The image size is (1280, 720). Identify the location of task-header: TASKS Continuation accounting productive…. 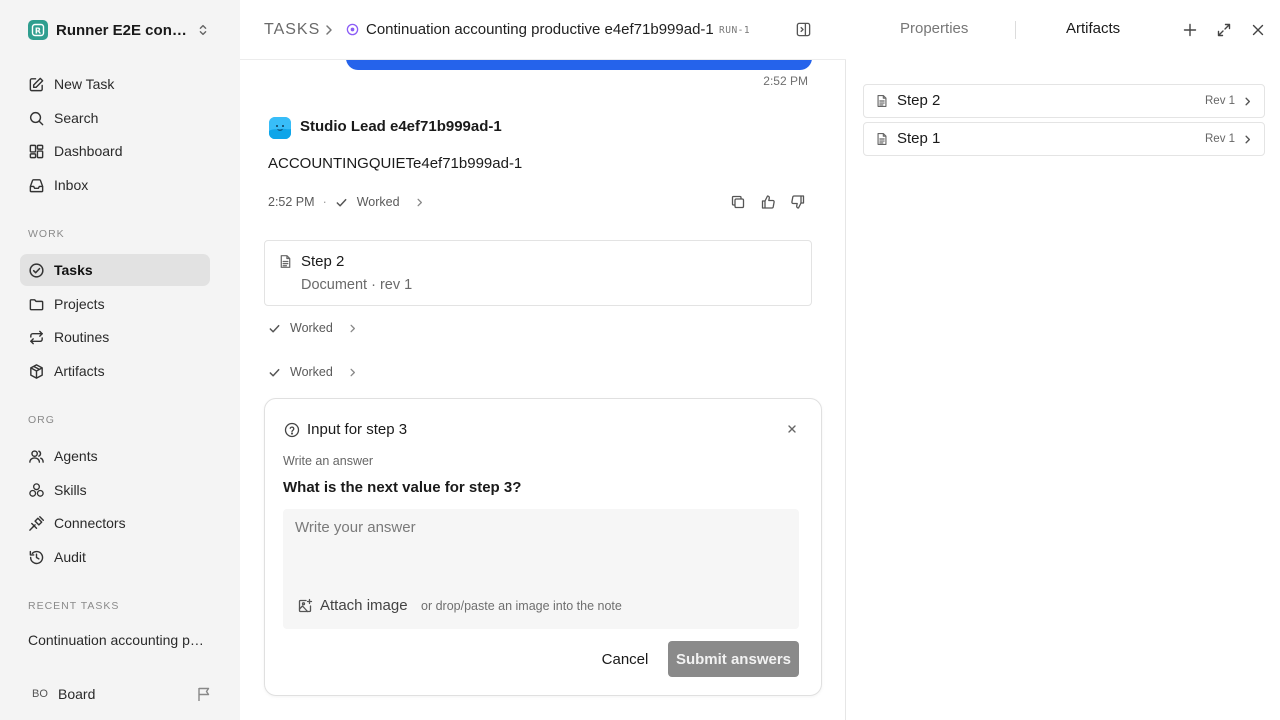
(543, 30).